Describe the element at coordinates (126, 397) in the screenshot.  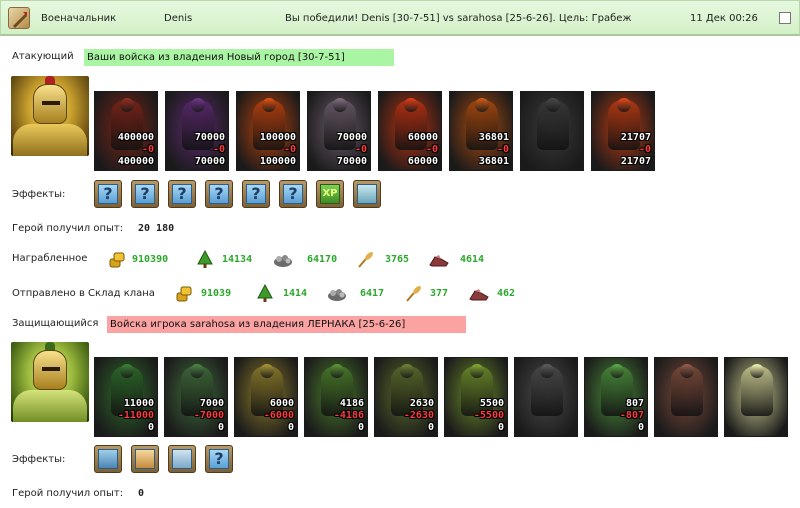
I see `defender-unit-card: 11000 -11000 0` at that location.